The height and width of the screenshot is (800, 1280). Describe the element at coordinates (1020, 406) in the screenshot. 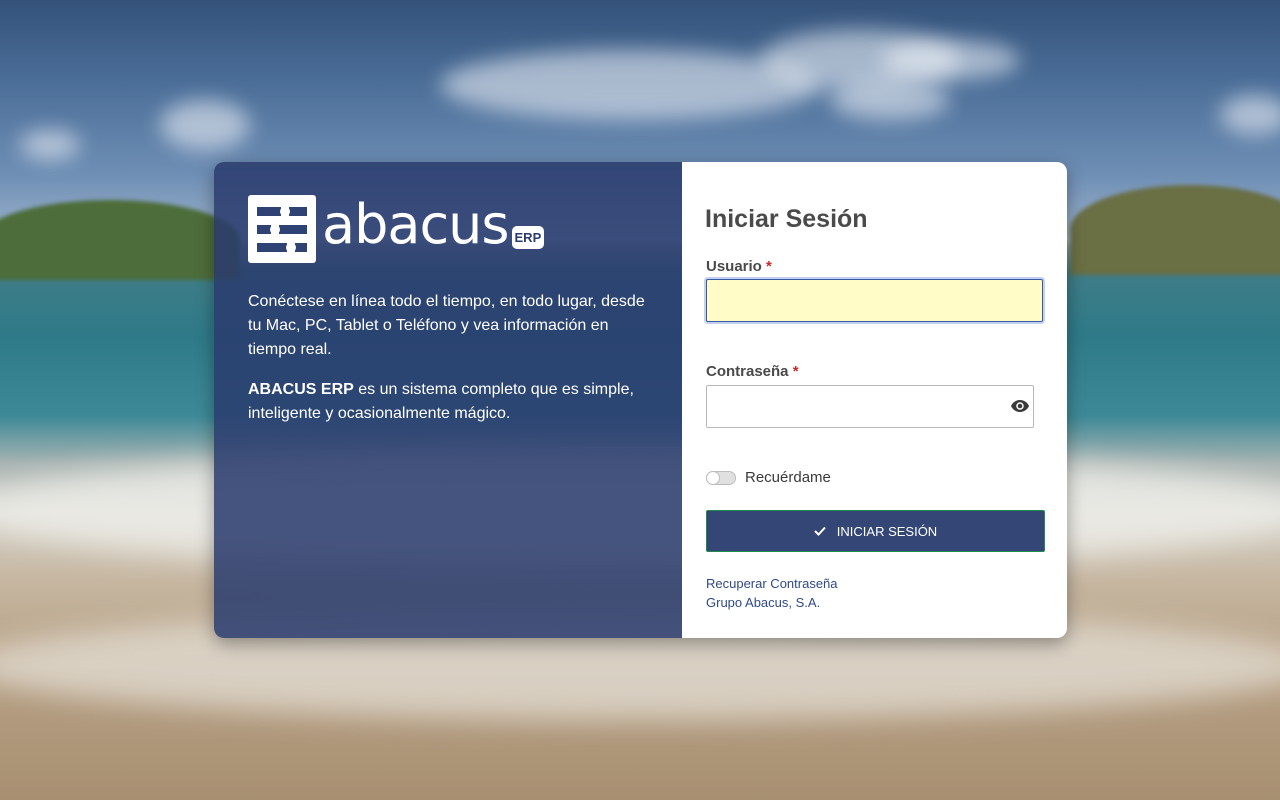

I see `eye-icon` at that location.